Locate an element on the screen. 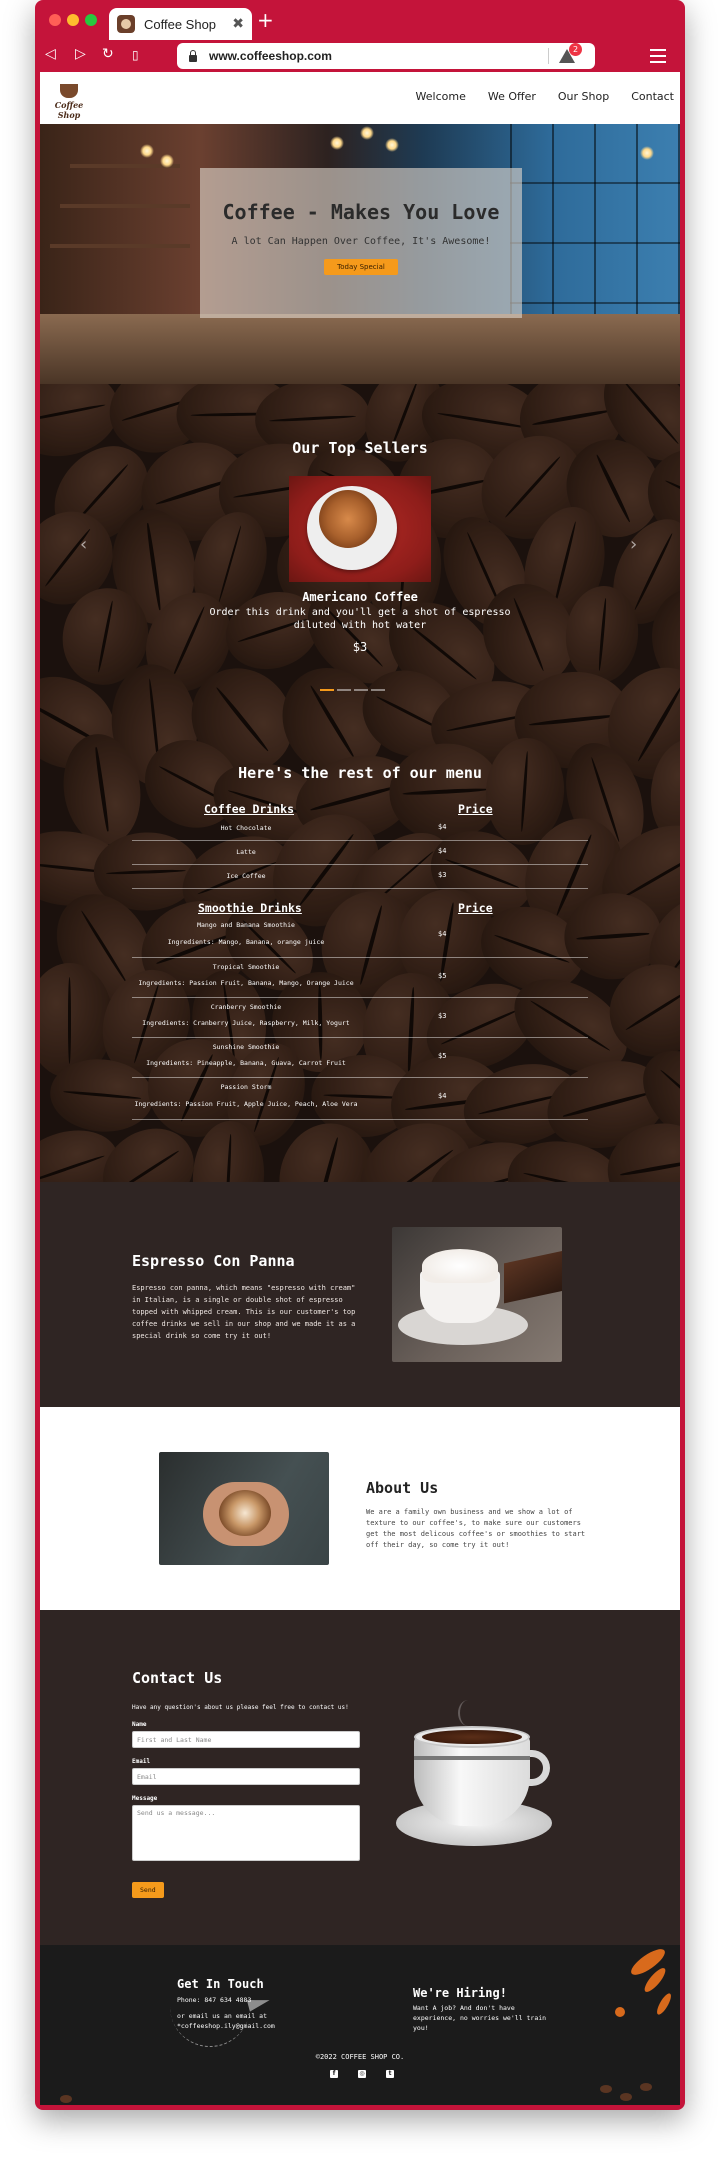  cup-stripe is located at coordinates (472, 1758).